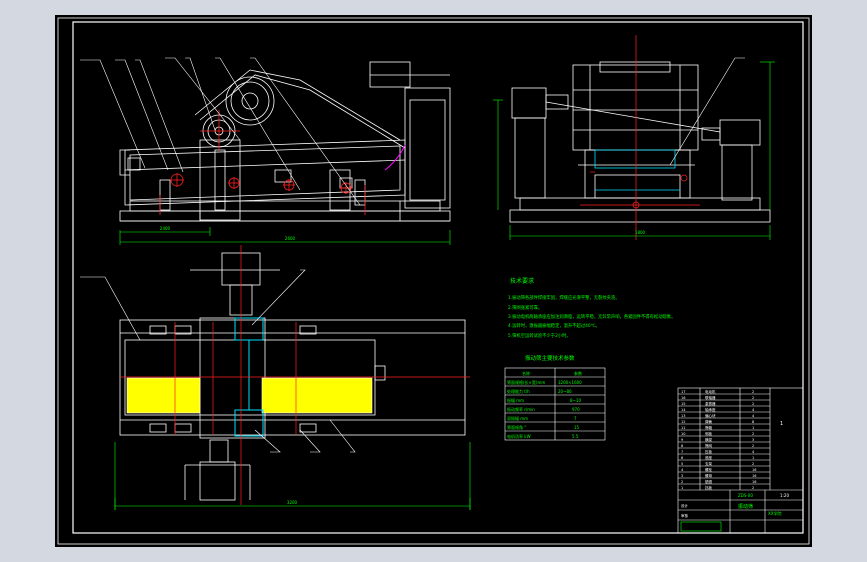 The height and width of the screenshot is (562, 867). What do you see at coordinates (709, 463) in the screenshot?
I see `bom-name: 支架` at bounding box center [709, 463].